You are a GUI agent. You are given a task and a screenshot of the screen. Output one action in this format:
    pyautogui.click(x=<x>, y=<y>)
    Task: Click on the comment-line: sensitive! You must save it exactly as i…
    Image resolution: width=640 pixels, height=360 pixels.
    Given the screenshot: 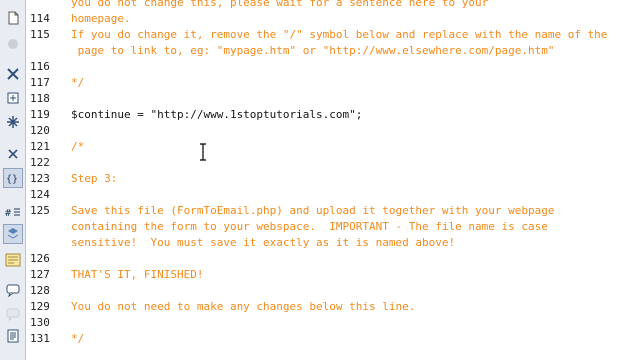 What is the action you would take?
    pyautogui.click(x=263, y=243)
    